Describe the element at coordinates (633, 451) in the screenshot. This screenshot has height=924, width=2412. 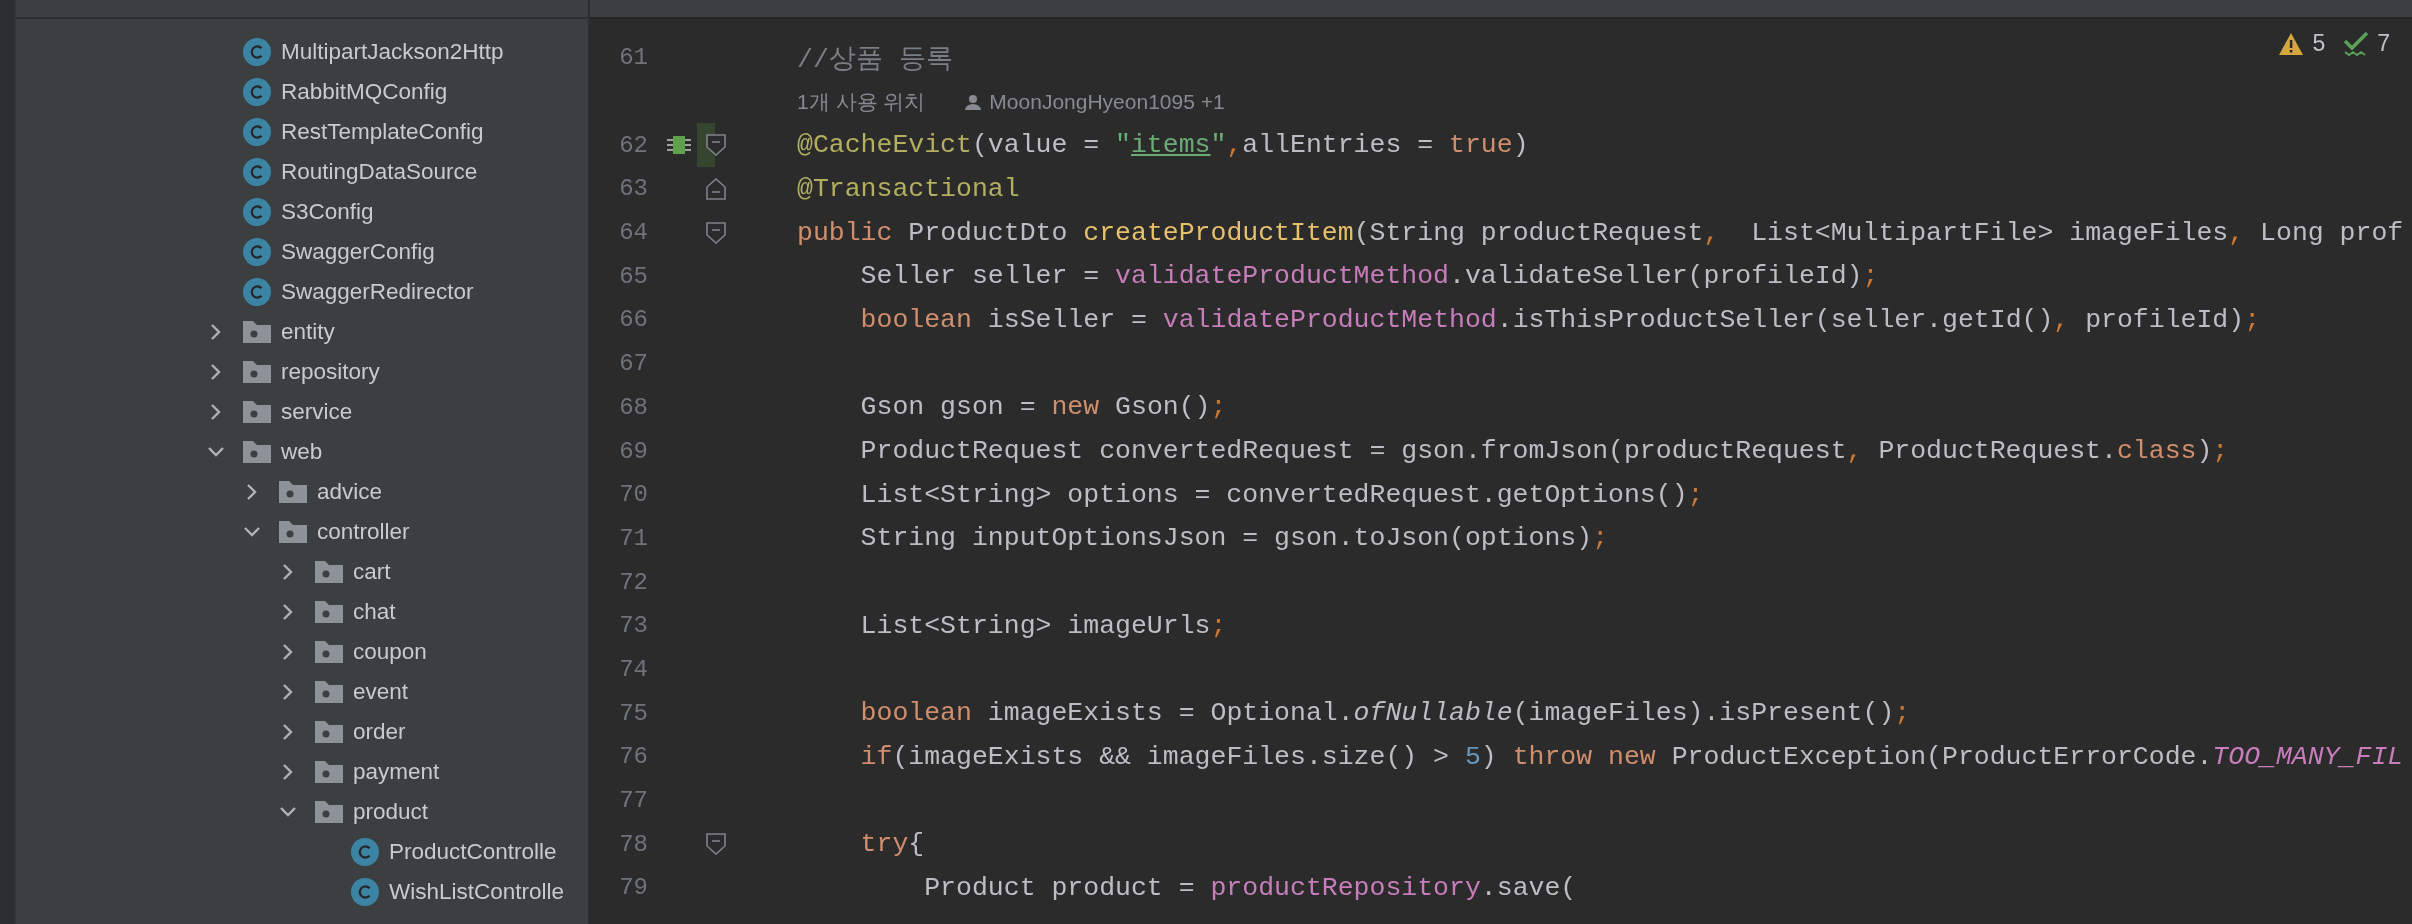
I see `line-number: 69` at that location.